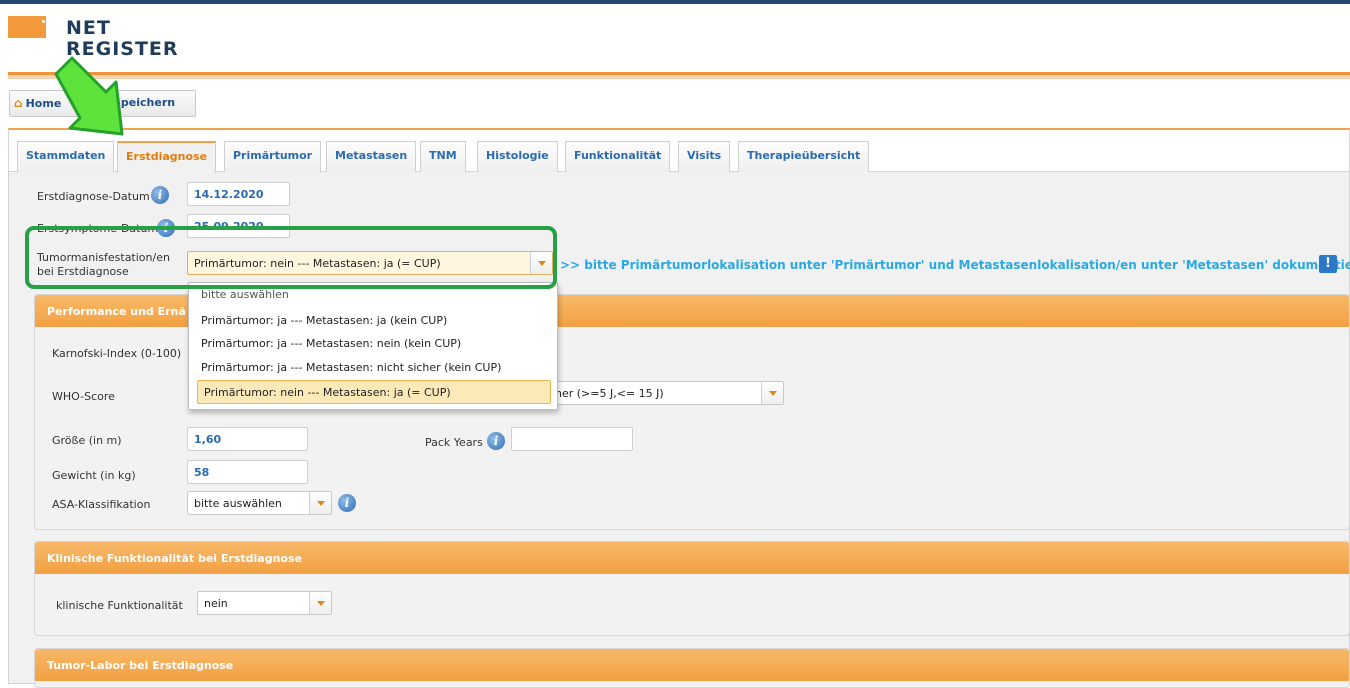 This screenshot has width=1350, height=688. Describe the element at coordinates (572, 439) in the screenshot. I see `pack-years-field` at that location.